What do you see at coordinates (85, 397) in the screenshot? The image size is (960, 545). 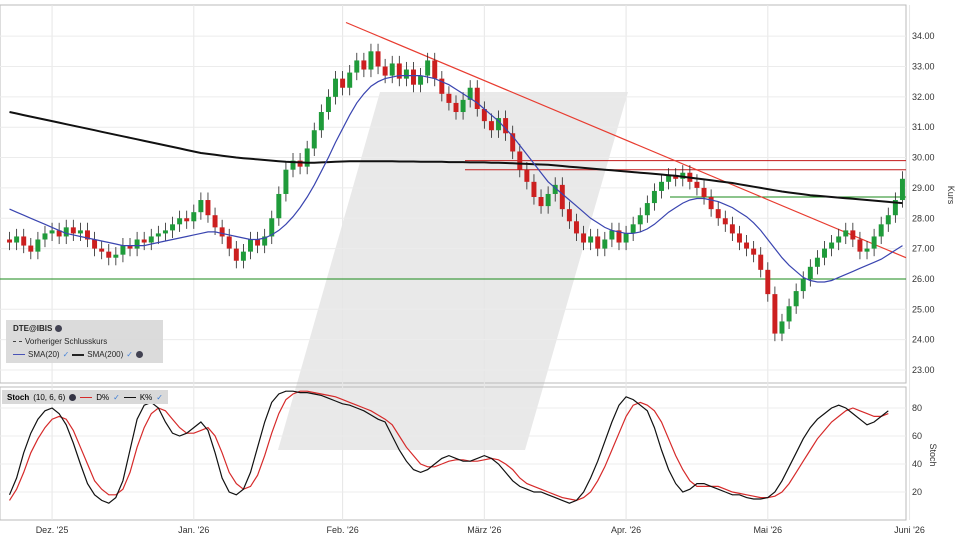 I see `stoch-legend: Stoch (10, 6, 6) D% ✓ K% ✓` at bounding box center [85, 397].